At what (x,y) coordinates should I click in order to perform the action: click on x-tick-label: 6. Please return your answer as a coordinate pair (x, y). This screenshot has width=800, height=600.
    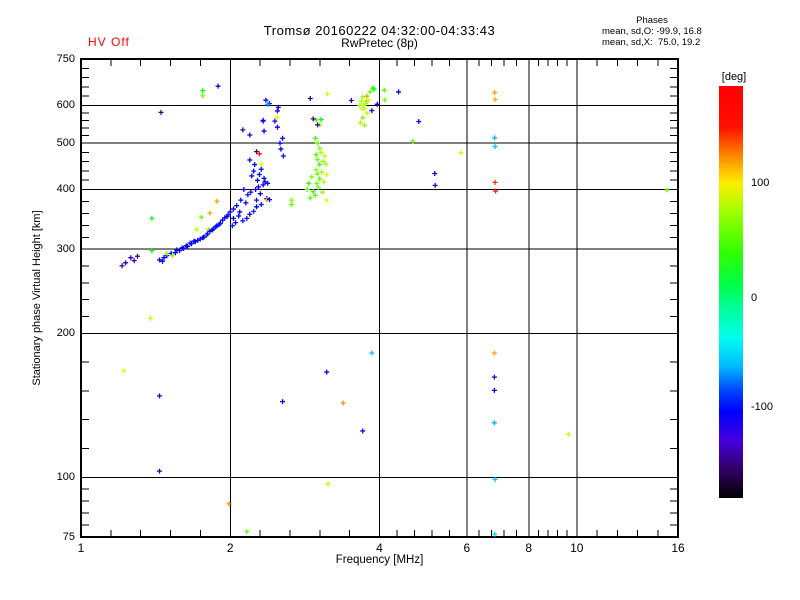
    Looking at the image, I should click on (467, 548).